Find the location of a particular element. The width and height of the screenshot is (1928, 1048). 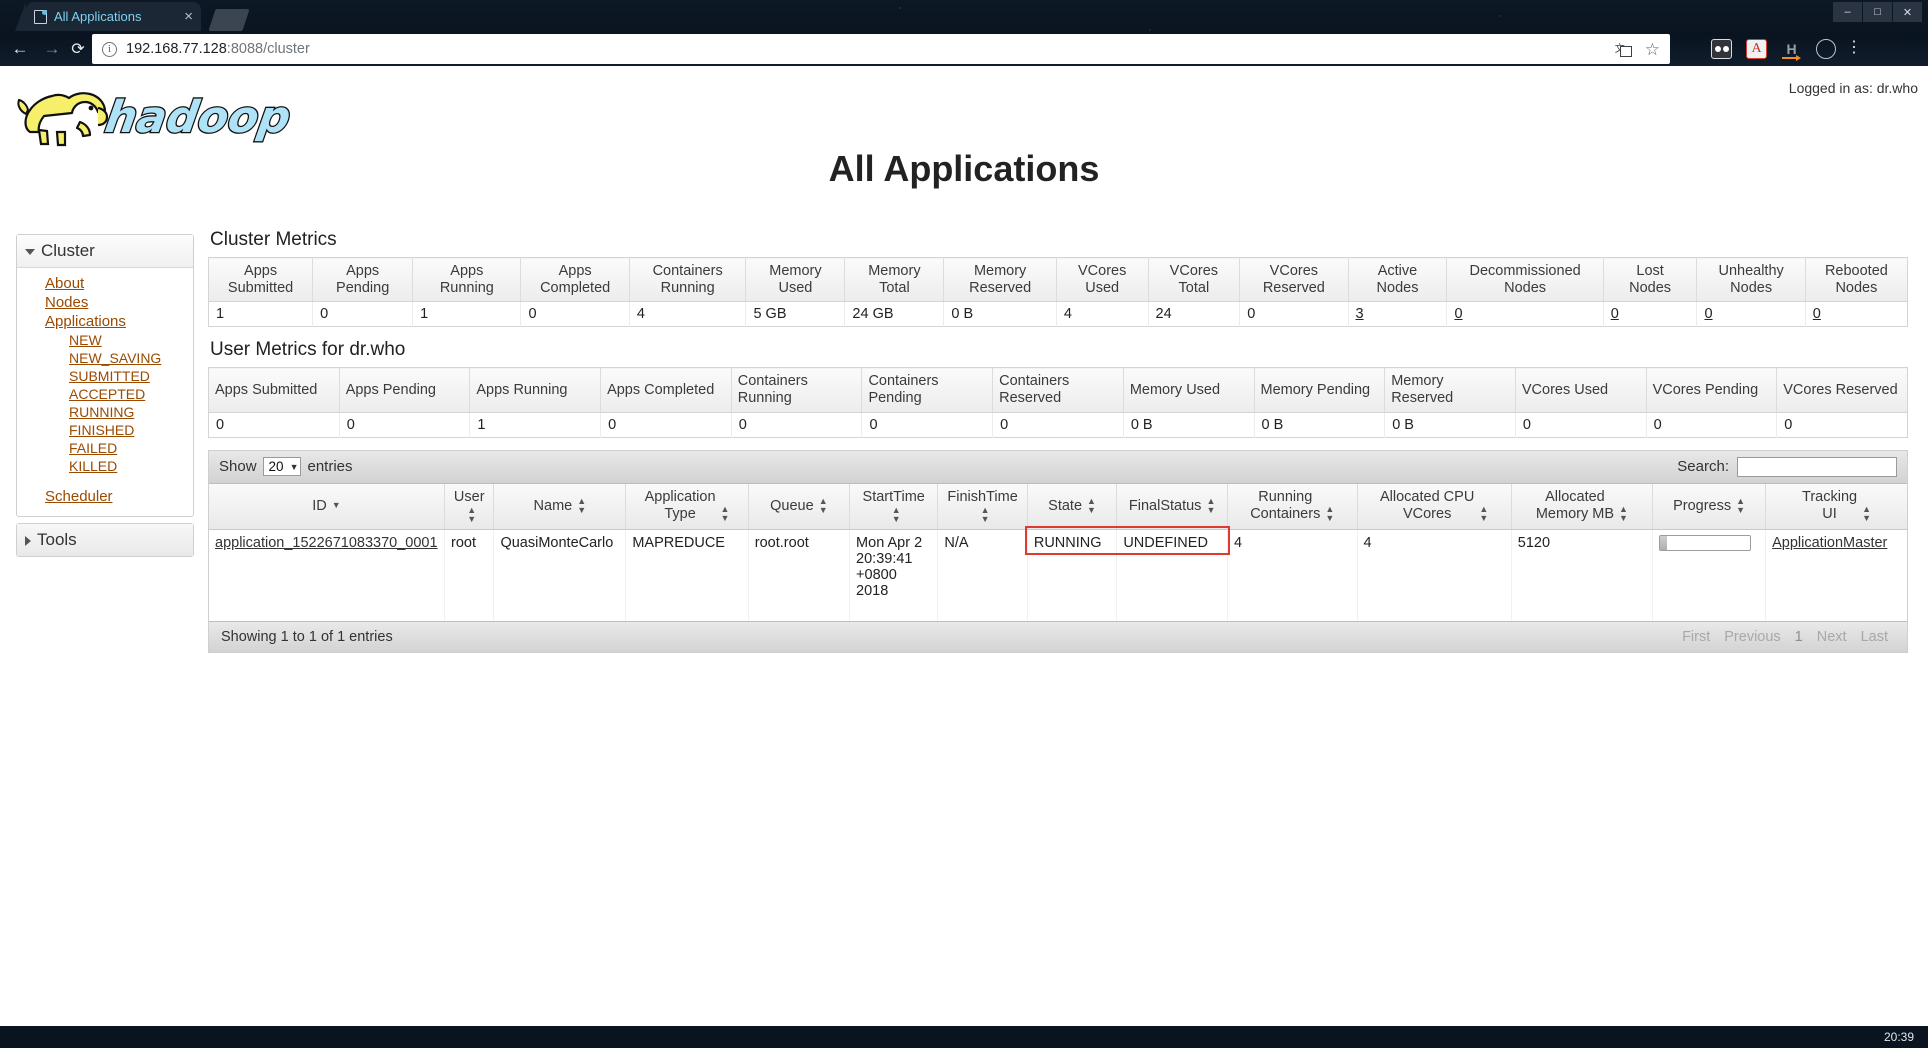

cluster-metrics-col-12: Decommissioned Nodes is located at coordinates (1525, 280).